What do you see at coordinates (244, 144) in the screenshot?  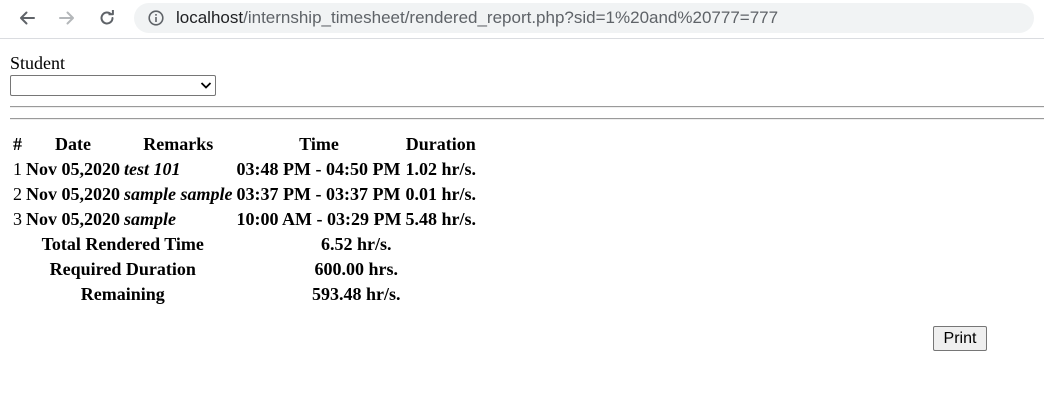 I see `table-header-row: # Date Remarks Time Duration` at bounding box center [244, 144].